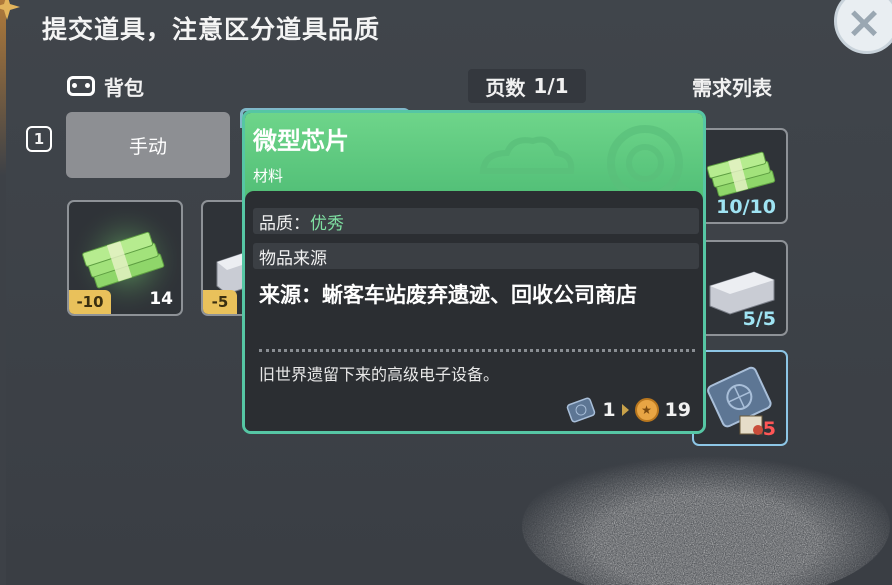 The image size is (892, 585). I want to click on tooltip-footer: 1 ★ 19, so click(628, 410).